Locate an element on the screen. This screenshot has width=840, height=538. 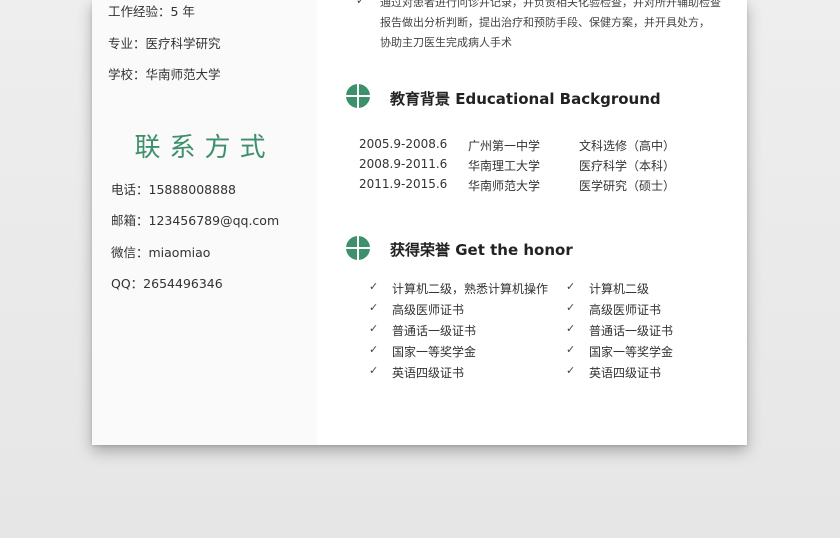
contact-wechat: 微信：miaomiao is located at coordinates (161, 252).